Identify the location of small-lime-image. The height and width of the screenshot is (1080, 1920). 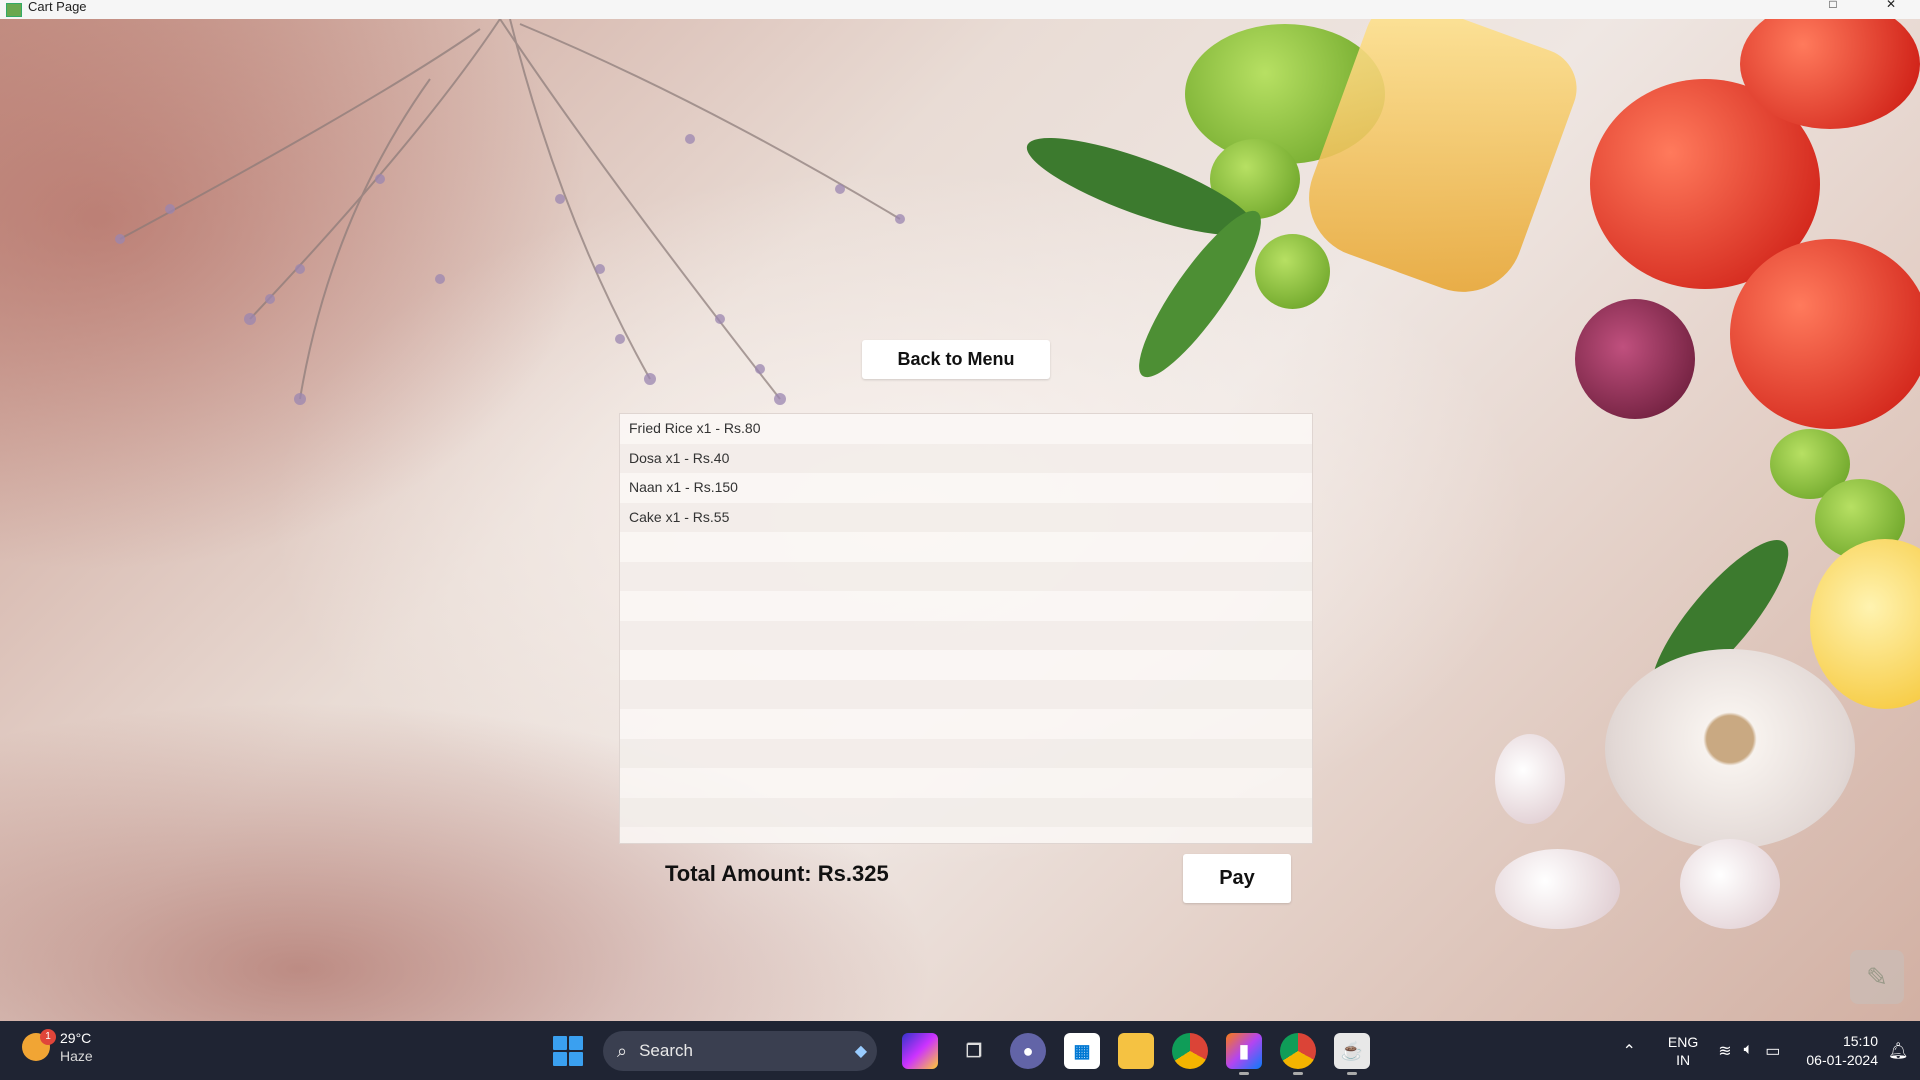
(1292, 271).